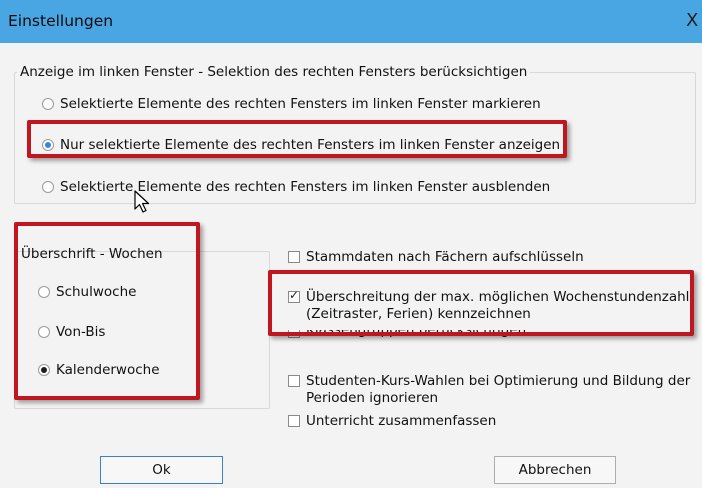 Image resolution: width=702 pixels, height=488 pixels. I want to click on title-bar: Einstellungen X, so click(351, 21).